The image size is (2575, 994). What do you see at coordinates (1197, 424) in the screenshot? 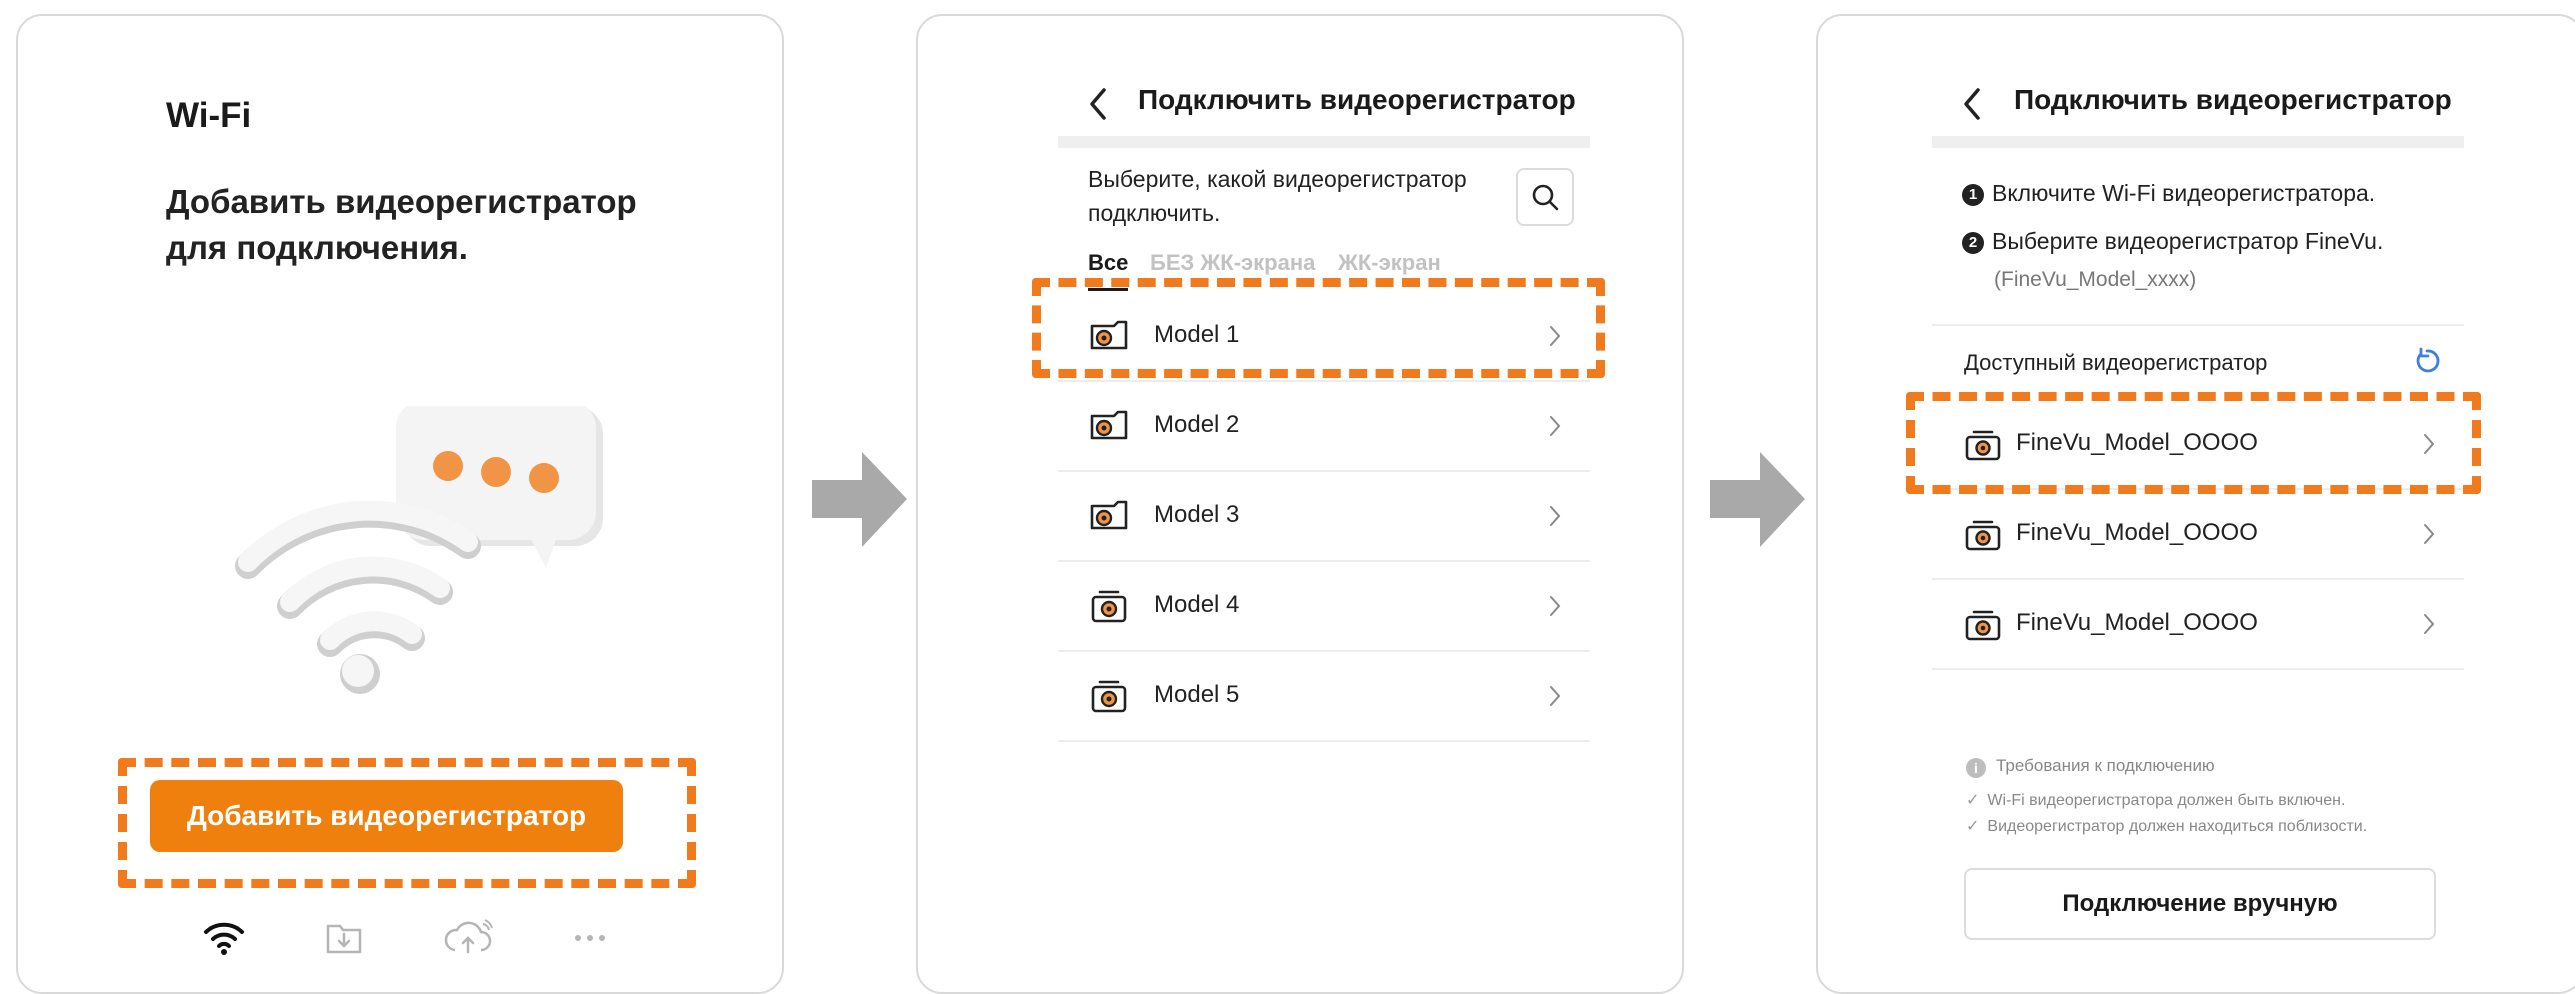
I see `model-label: Model 2` at bounding box center [1197, 424].